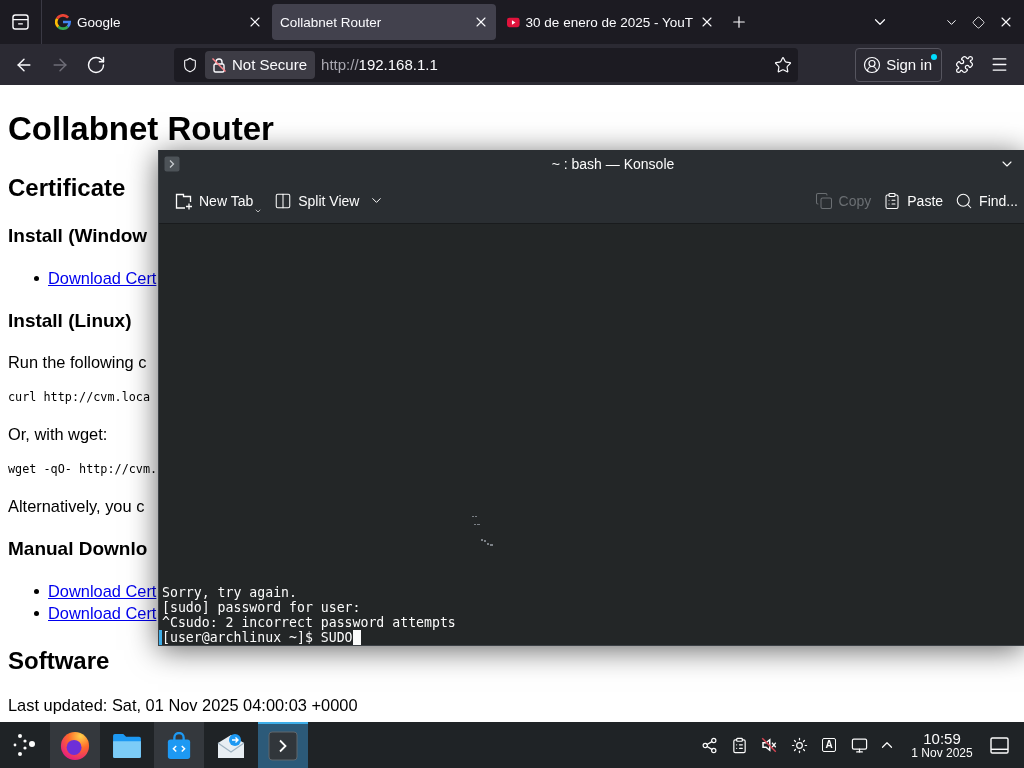 This screenshot has width=1024, height=768. Describe the element at coordinates (78, 549) in the screenshot. I see `subsection-heading: Manual Downlo` at that location.